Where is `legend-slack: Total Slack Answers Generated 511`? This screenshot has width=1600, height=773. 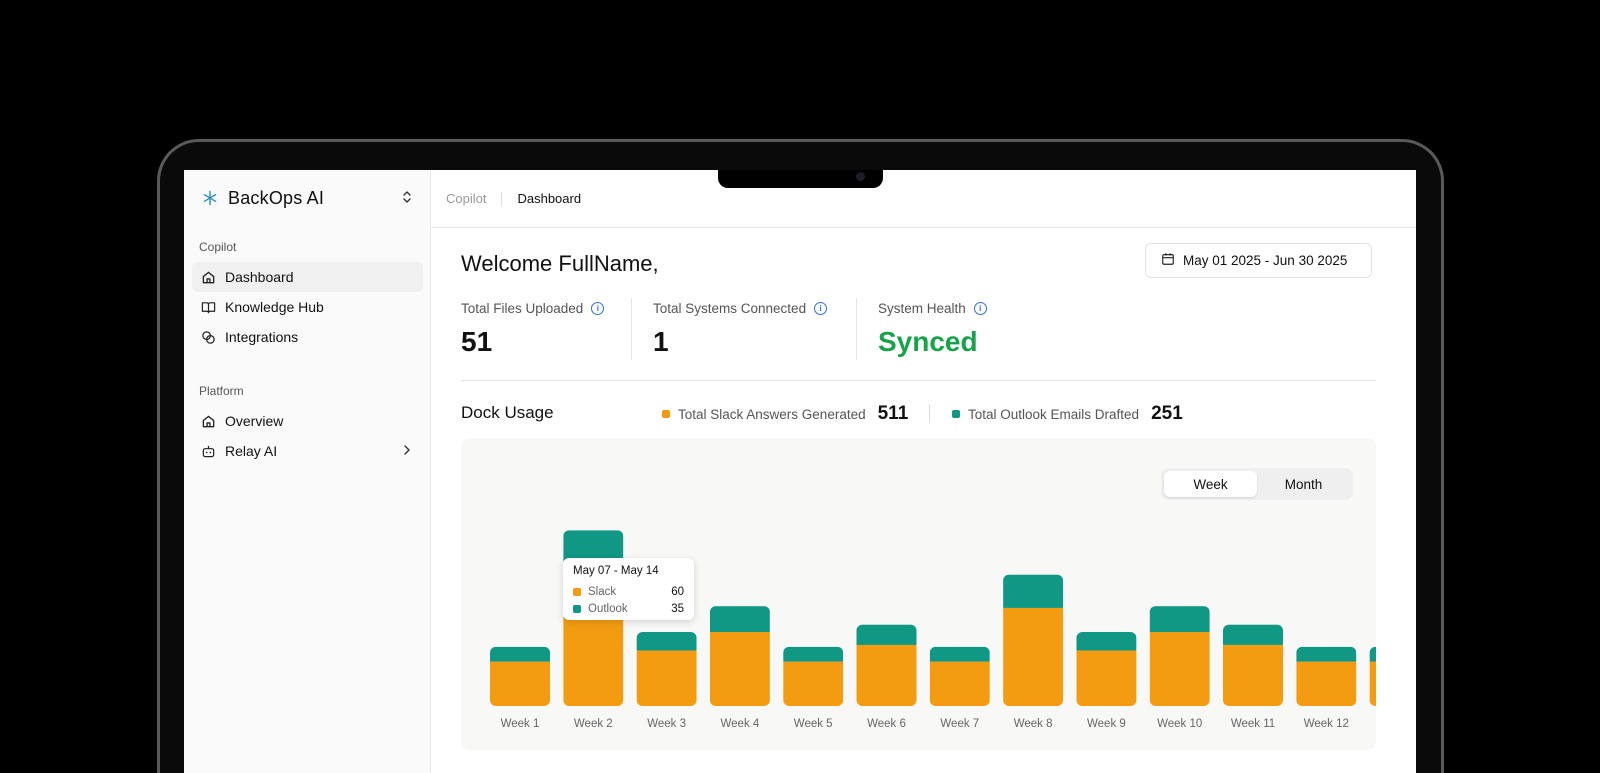
legend-slack: Total Slack Answers Generated 511 is located at coordinates (785, 414).